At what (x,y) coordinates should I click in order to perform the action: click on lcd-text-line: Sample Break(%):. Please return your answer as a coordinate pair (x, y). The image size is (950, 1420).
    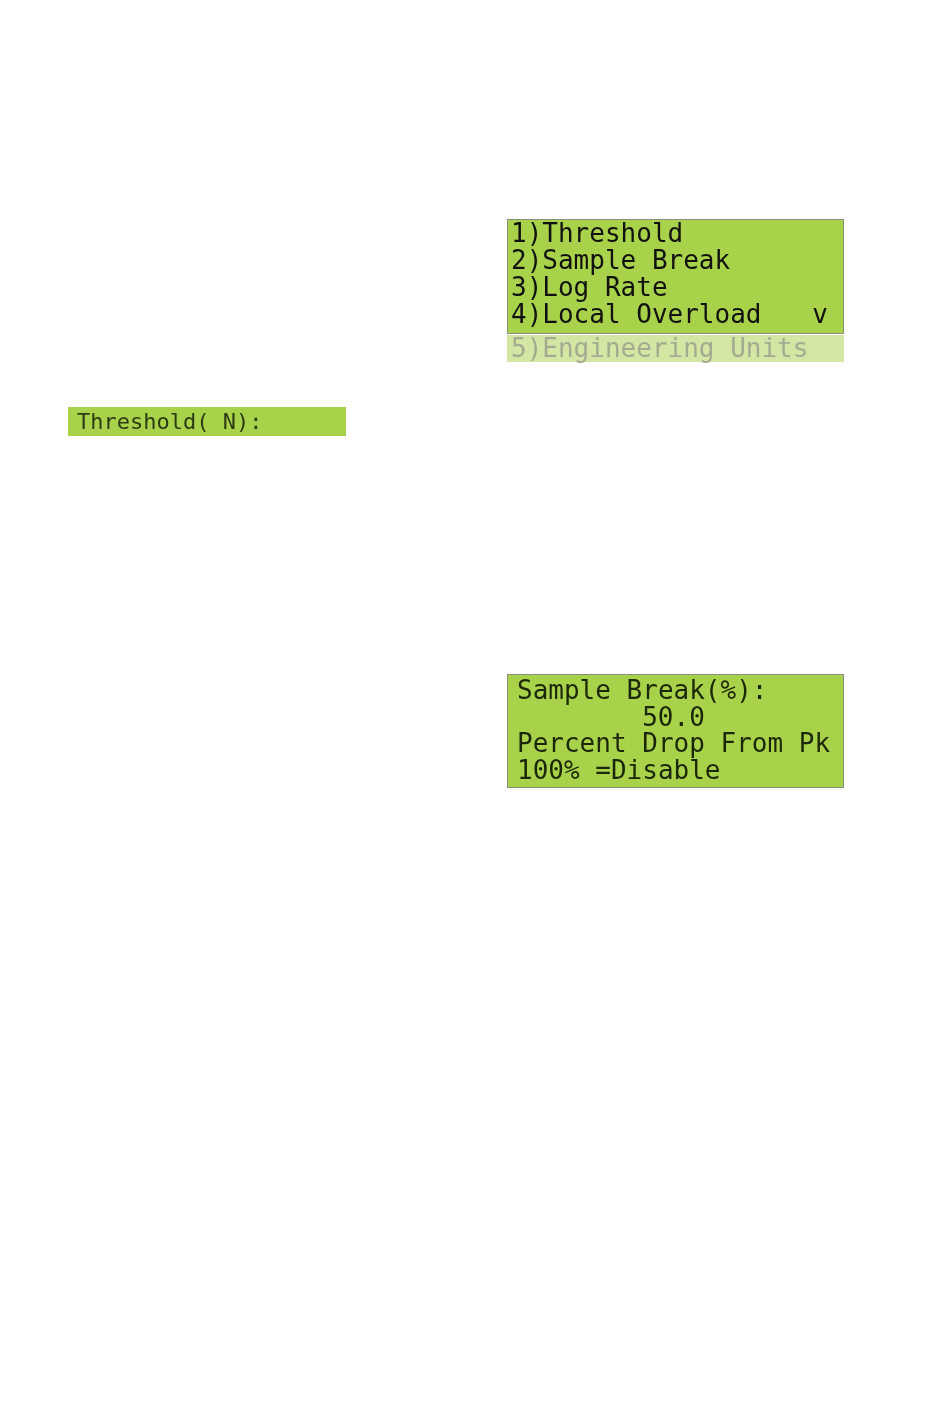
    Looking at the image, I should click on (642, 690).